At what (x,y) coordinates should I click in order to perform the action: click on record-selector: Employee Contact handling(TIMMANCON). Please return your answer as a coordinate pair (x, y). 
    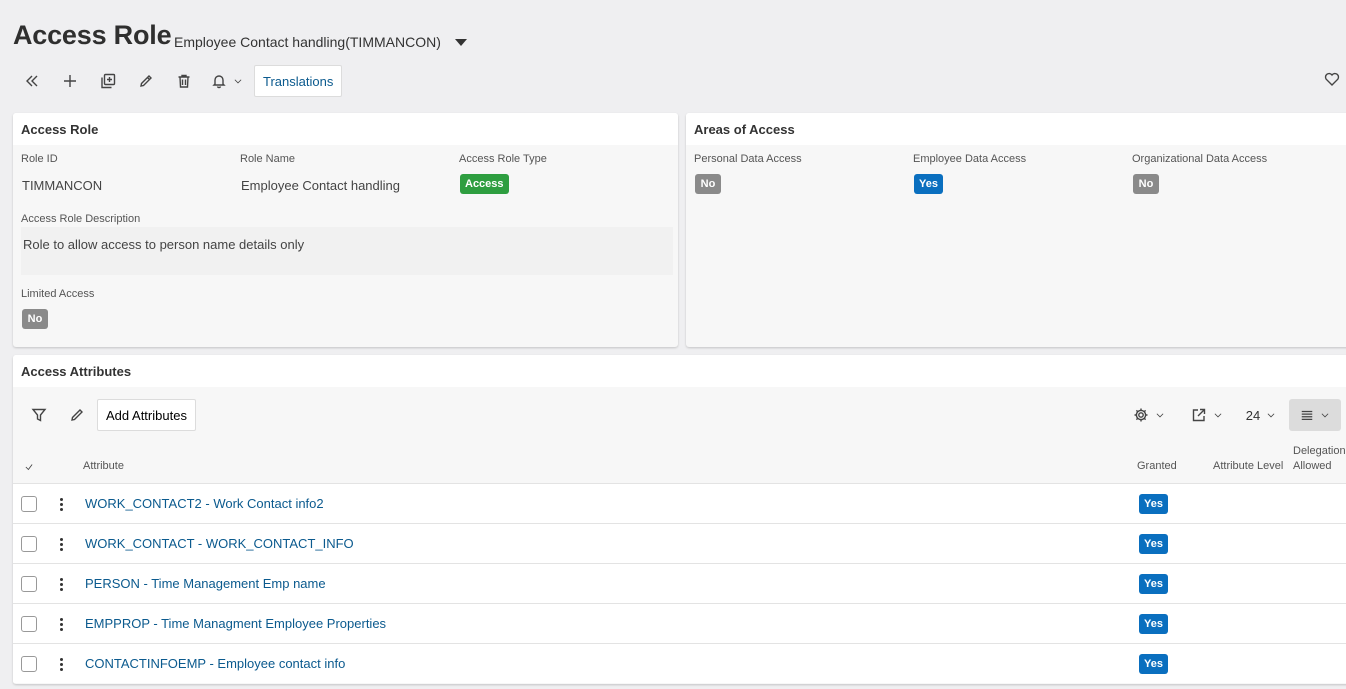
    Looking at the image, I should click on (320, 42).